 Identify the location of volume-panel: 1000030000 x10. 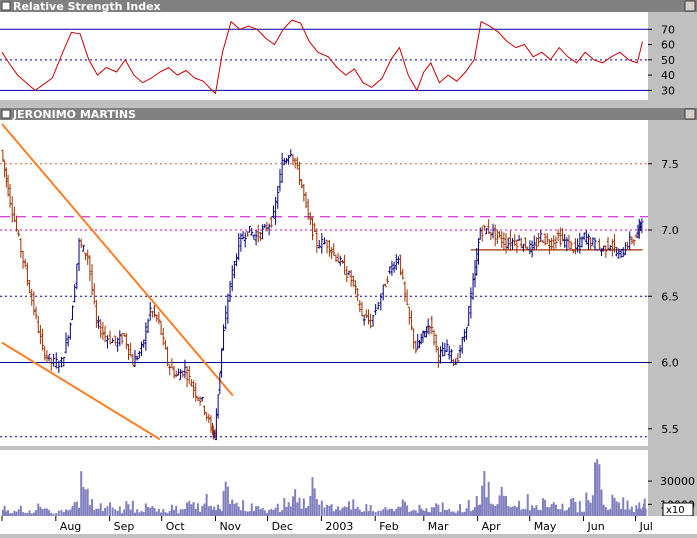
(347, 483).